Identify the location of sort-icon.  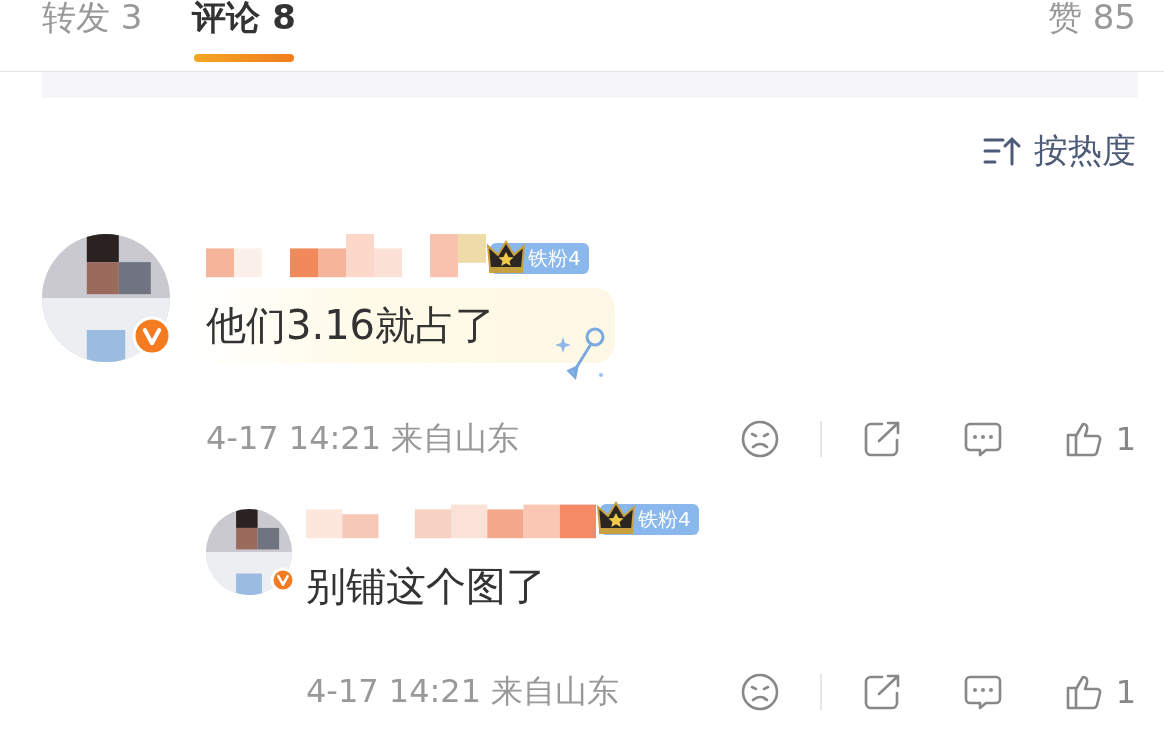
(1002, 151).